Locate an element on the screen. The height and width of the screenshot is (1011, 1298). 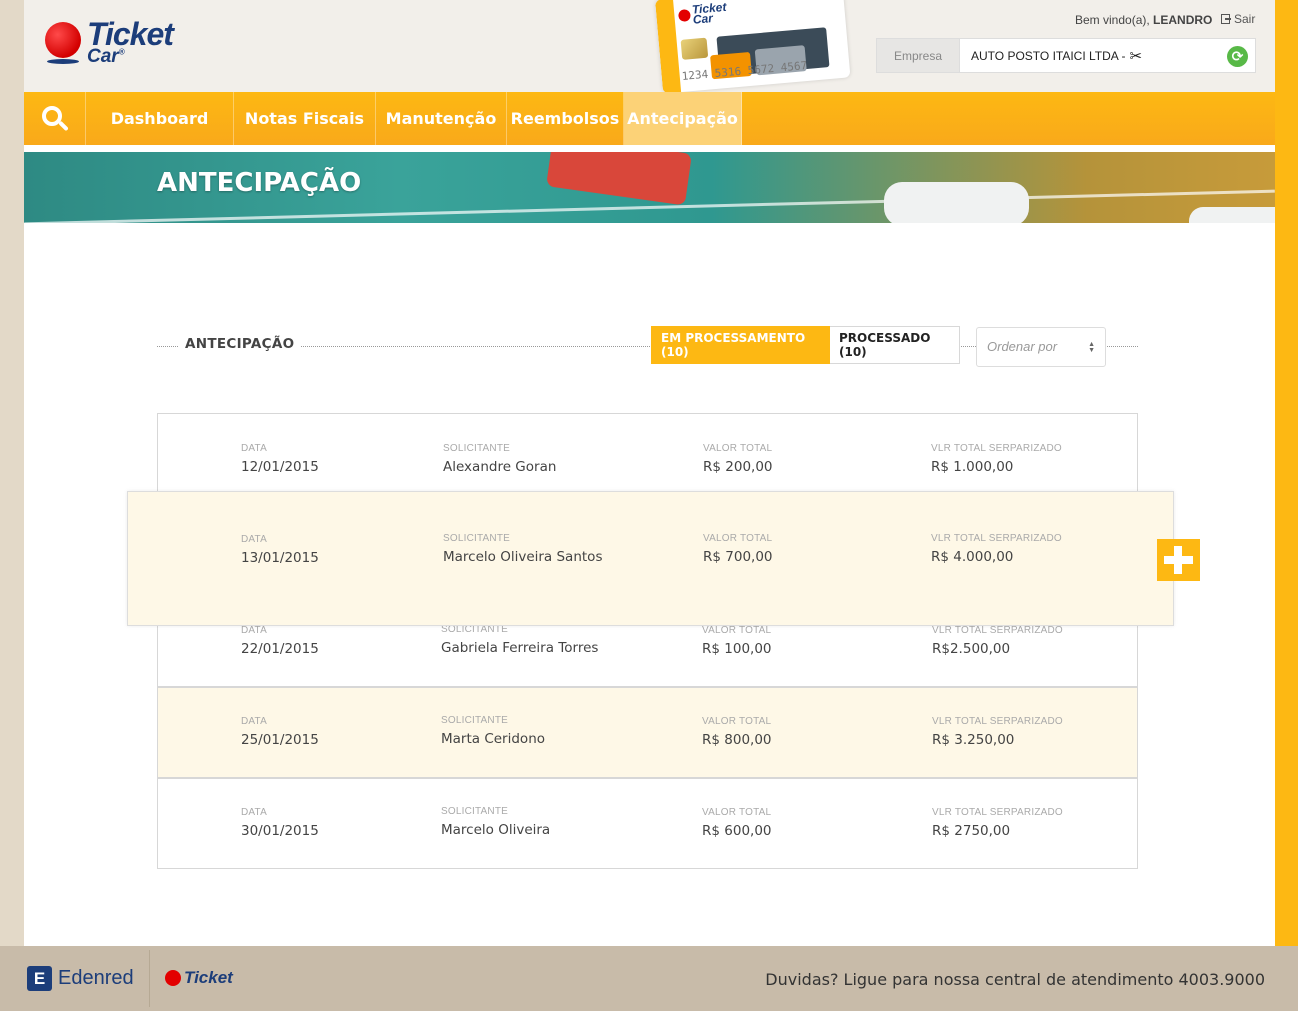
nav-search-button is located at coordinates (55, 118).